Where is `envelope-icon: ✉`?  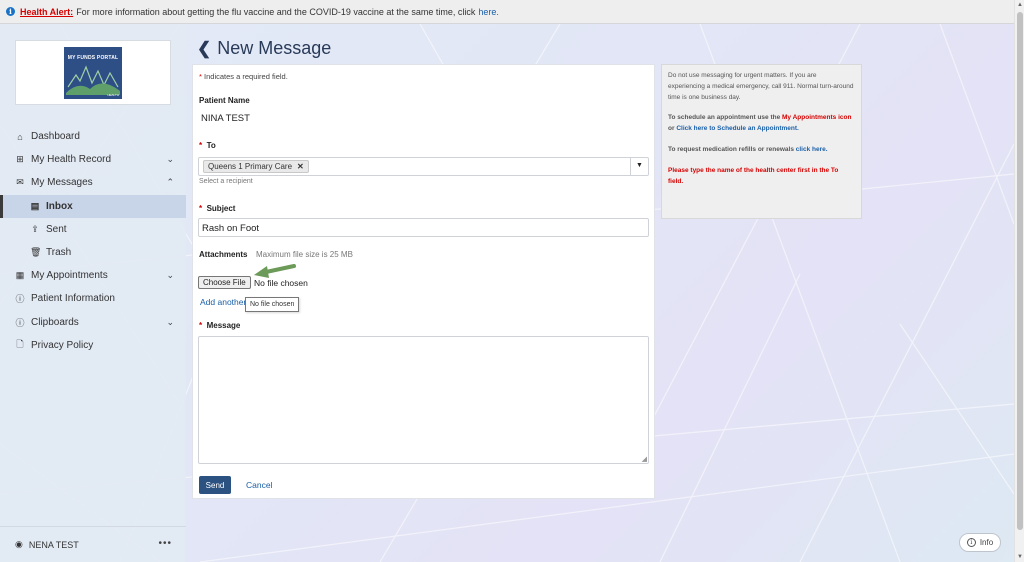
envelope-icon: ✉ is located at coordinates (20, 182).